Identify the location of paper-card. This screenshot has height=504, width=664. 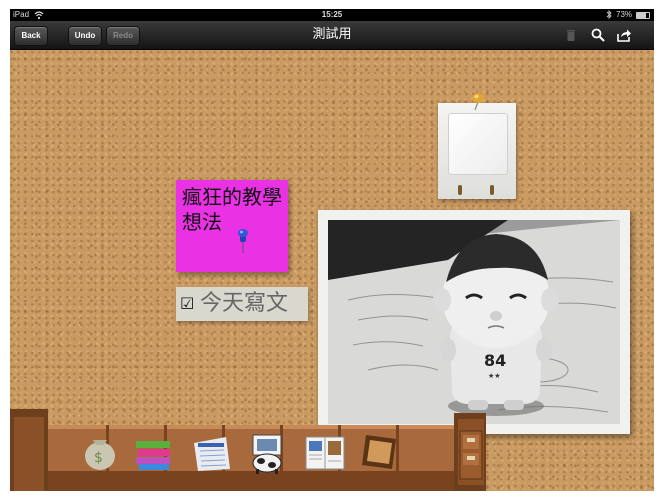
(477, 151).